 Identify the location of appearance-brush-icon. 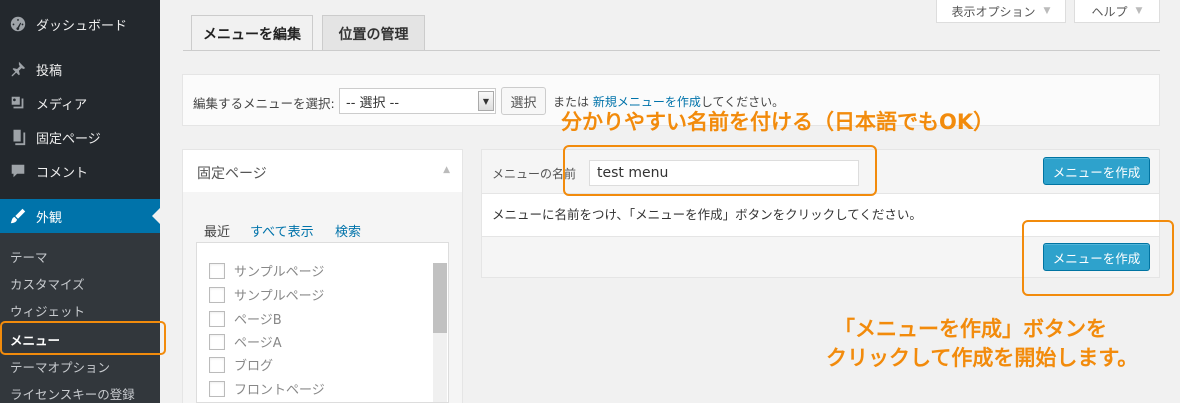
(18, 216).